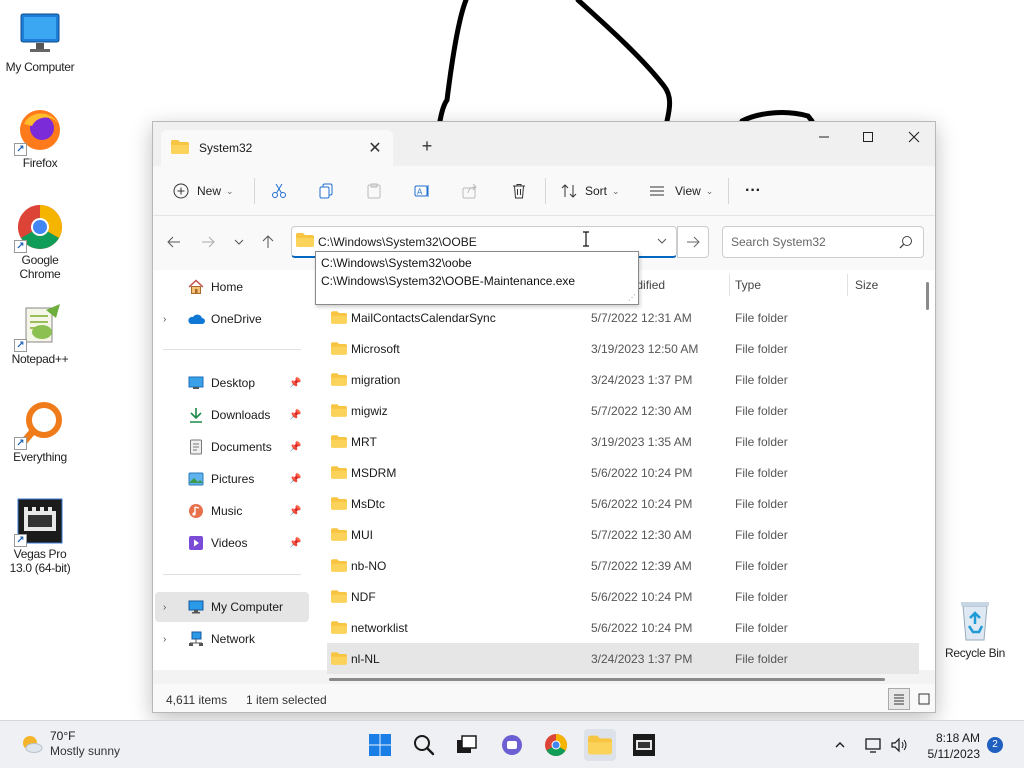  I want to click on autocomplete-suggestion: C:\Windows\System32\OOBE-Maintenance.exe, so click(477, 281).